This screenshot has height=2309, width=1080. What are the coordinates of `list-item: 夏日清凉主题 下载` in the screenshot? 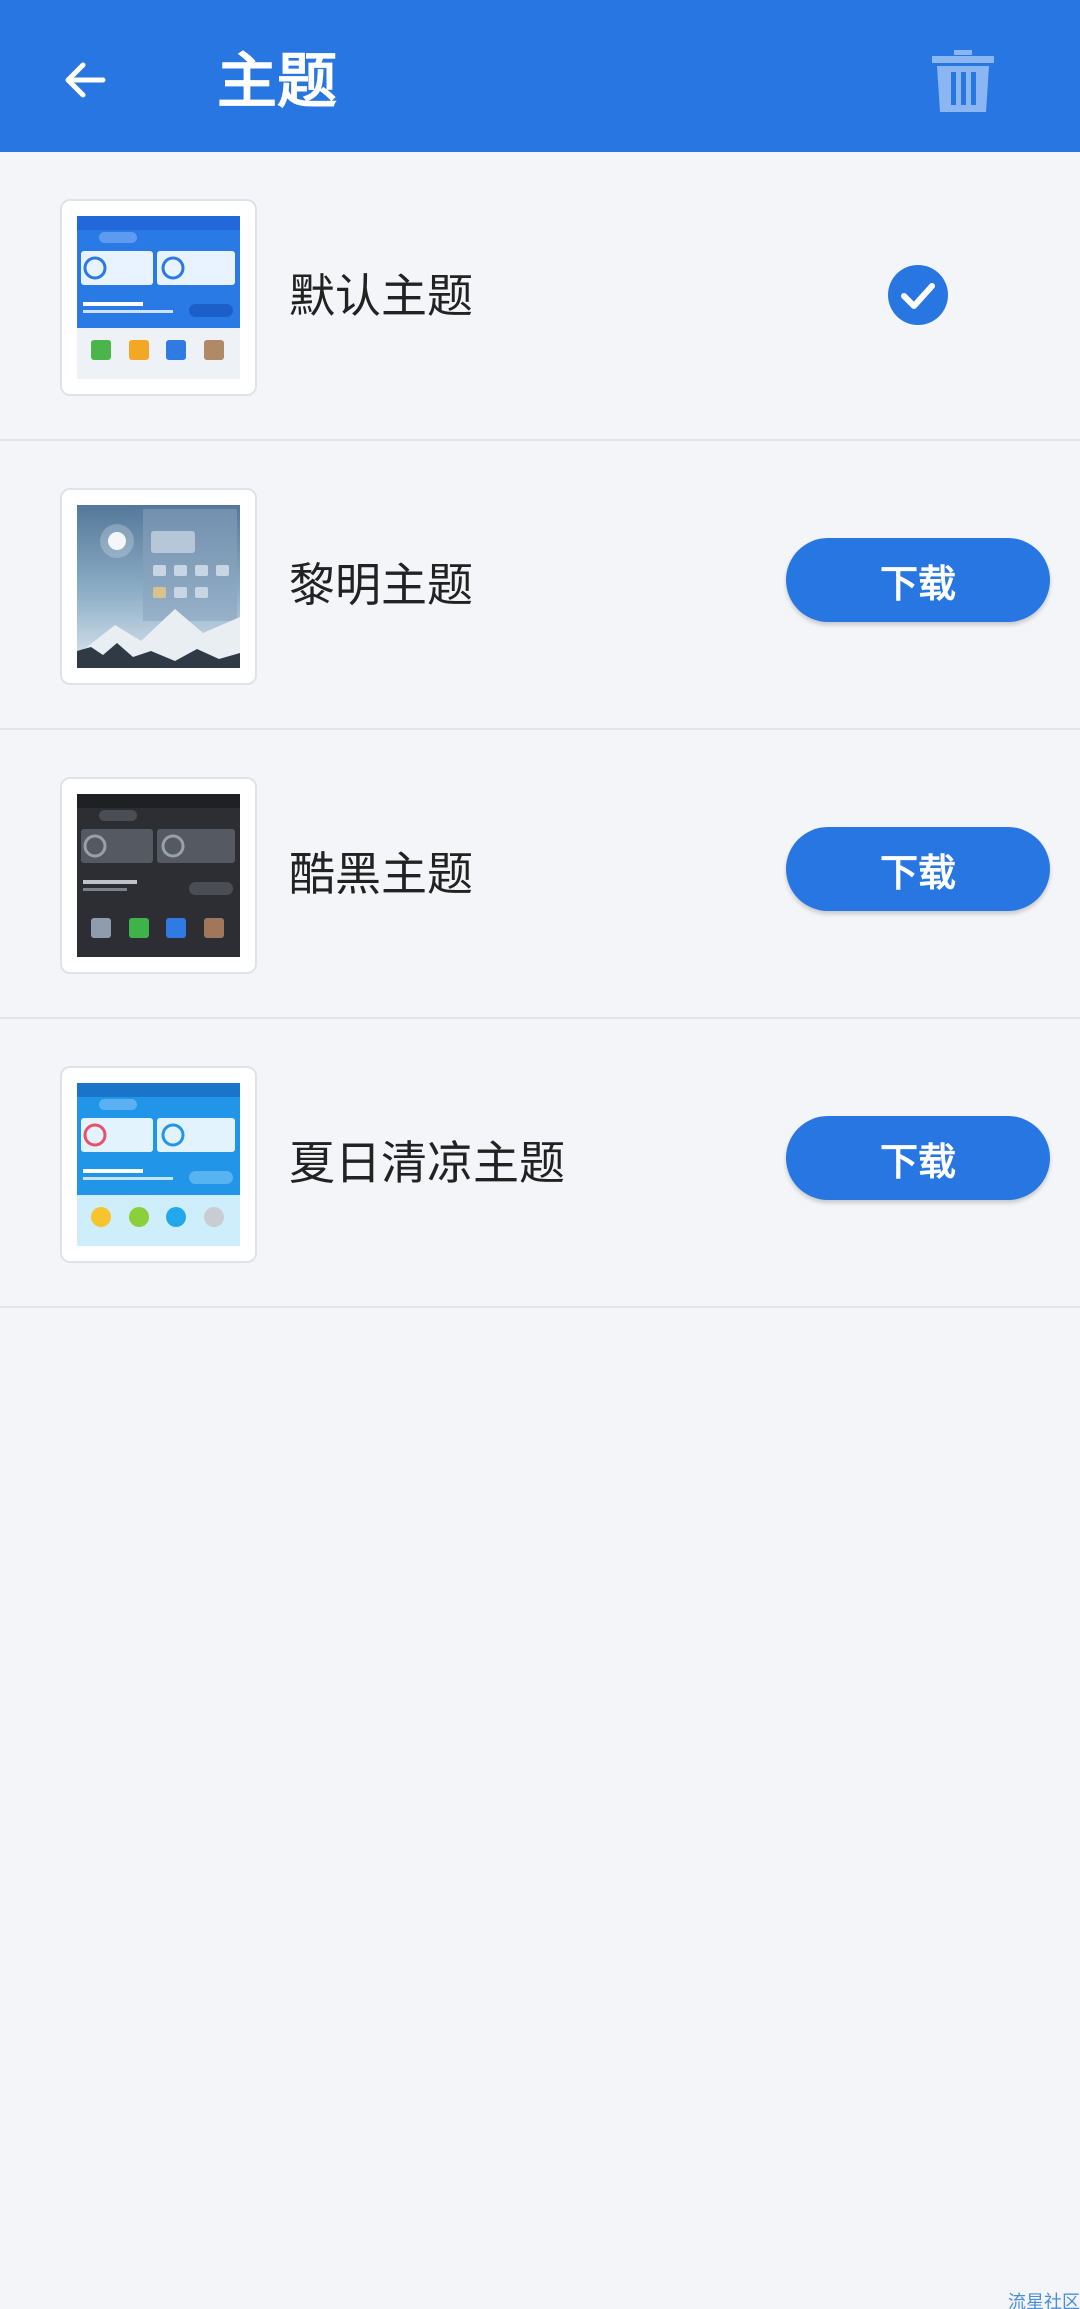 It's located at (540, 1163).